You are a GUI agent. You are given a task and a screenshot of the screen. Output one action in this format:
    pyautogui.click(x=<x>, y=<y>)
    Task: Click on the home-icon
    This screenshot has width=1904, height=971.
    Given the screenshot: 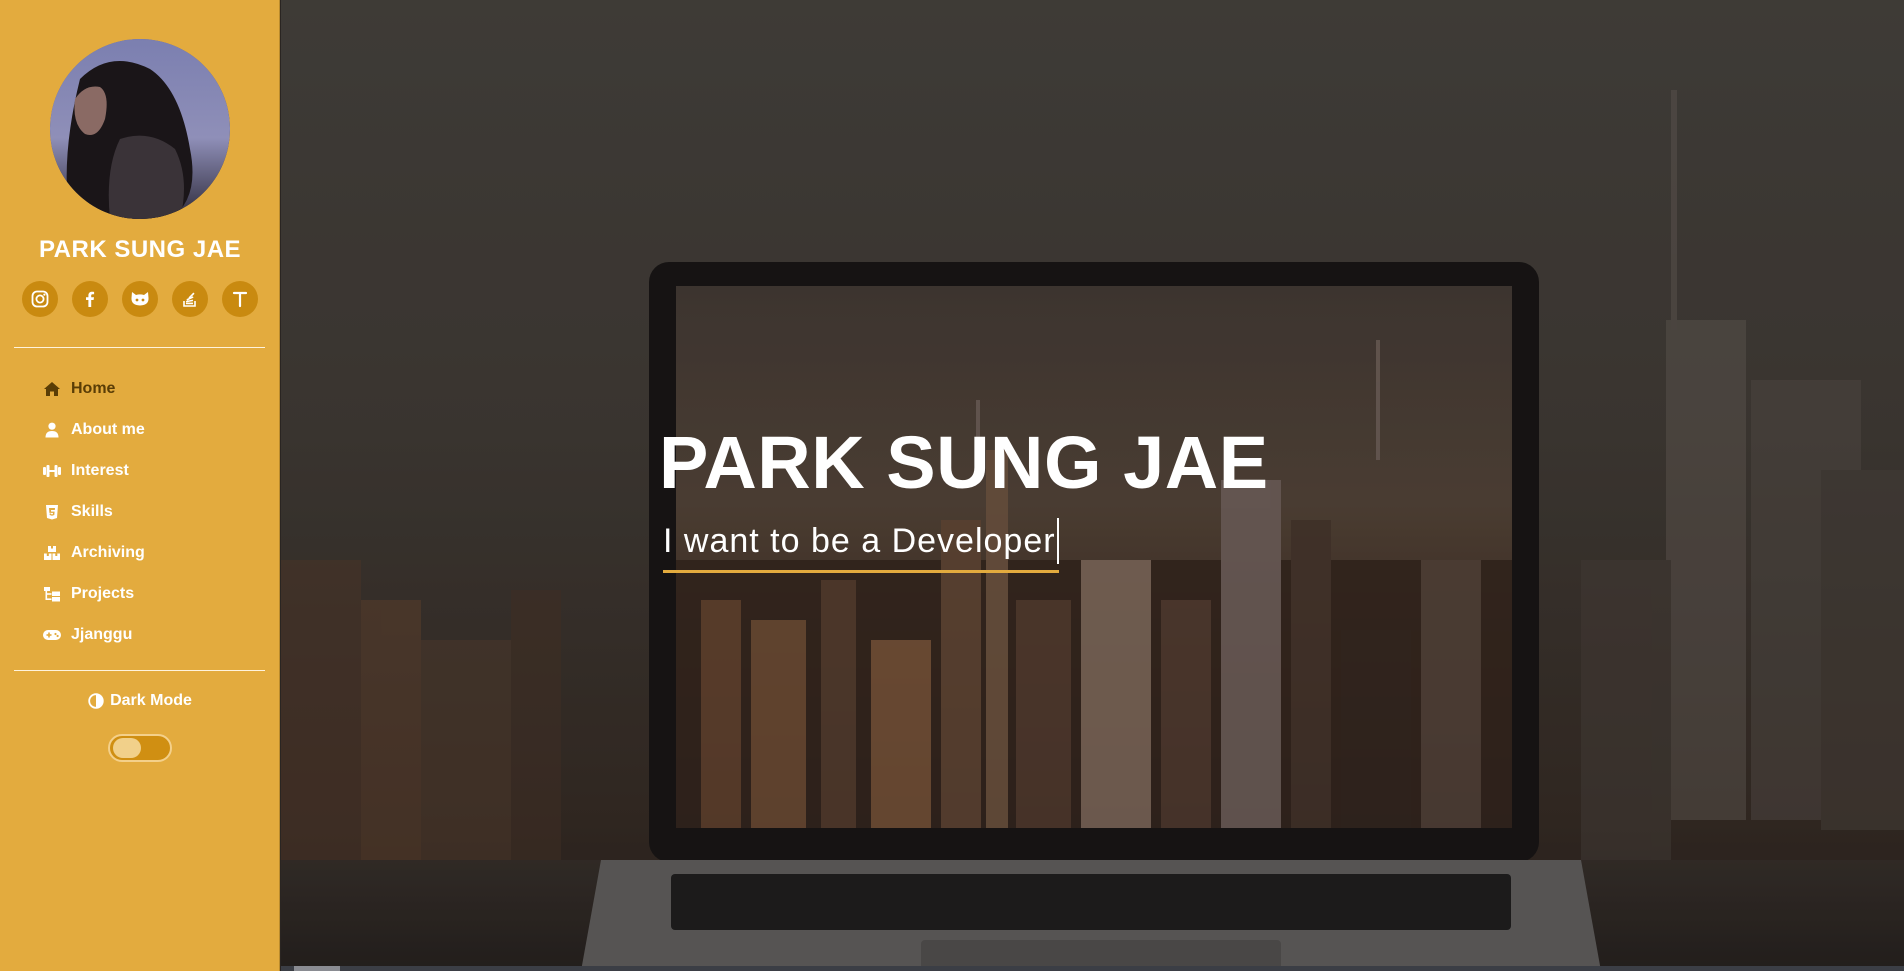 What is the action you would take?
    pyautogui.click(x=52, y=389)
    